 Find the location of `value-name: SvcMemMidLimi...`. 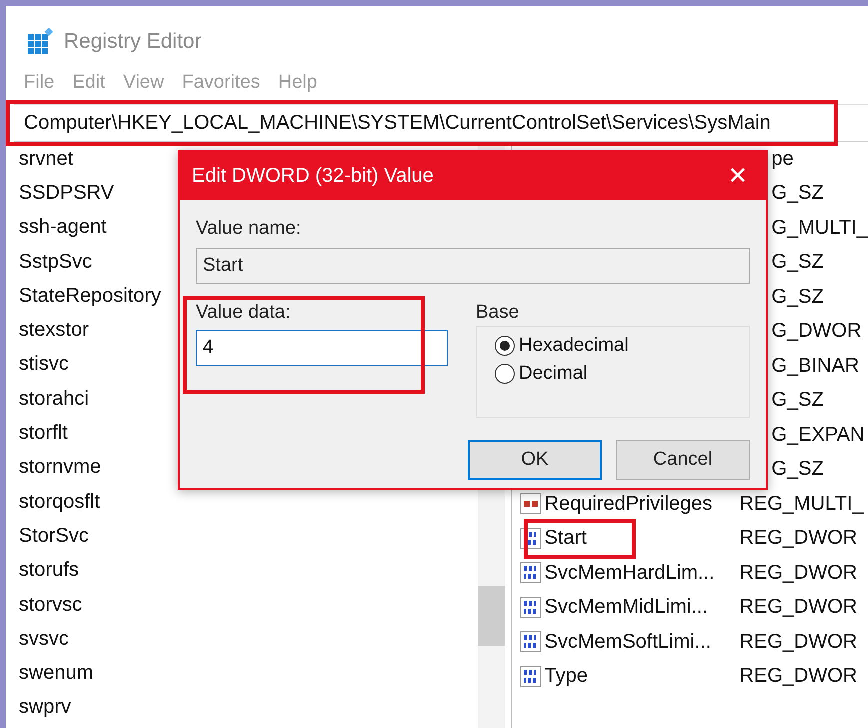

value-name: SvcMemMidLimi... is located at coordinates (626, 608).